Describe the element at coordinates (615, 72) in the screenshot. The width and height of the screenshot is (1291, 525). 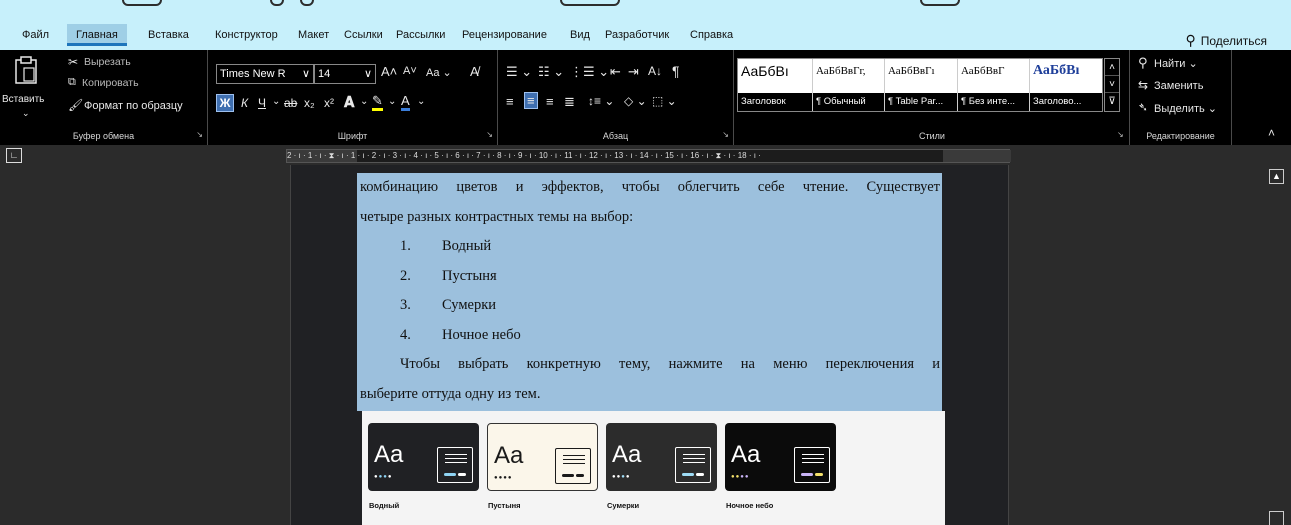
I see `decrease-indent-icon: ⇤` at that location.